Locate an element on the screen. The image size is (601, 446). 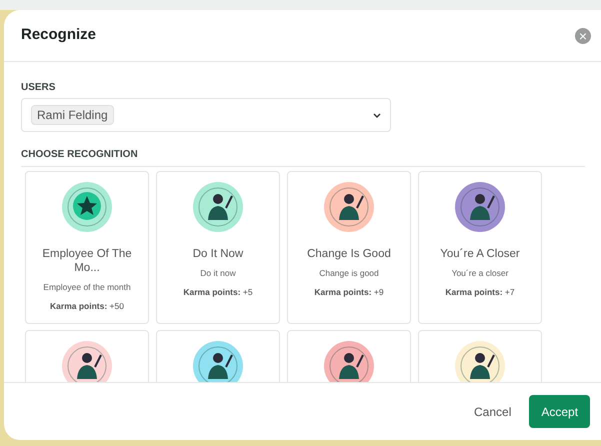
cancel-button: Cancel is located at coordinates (493, 411).